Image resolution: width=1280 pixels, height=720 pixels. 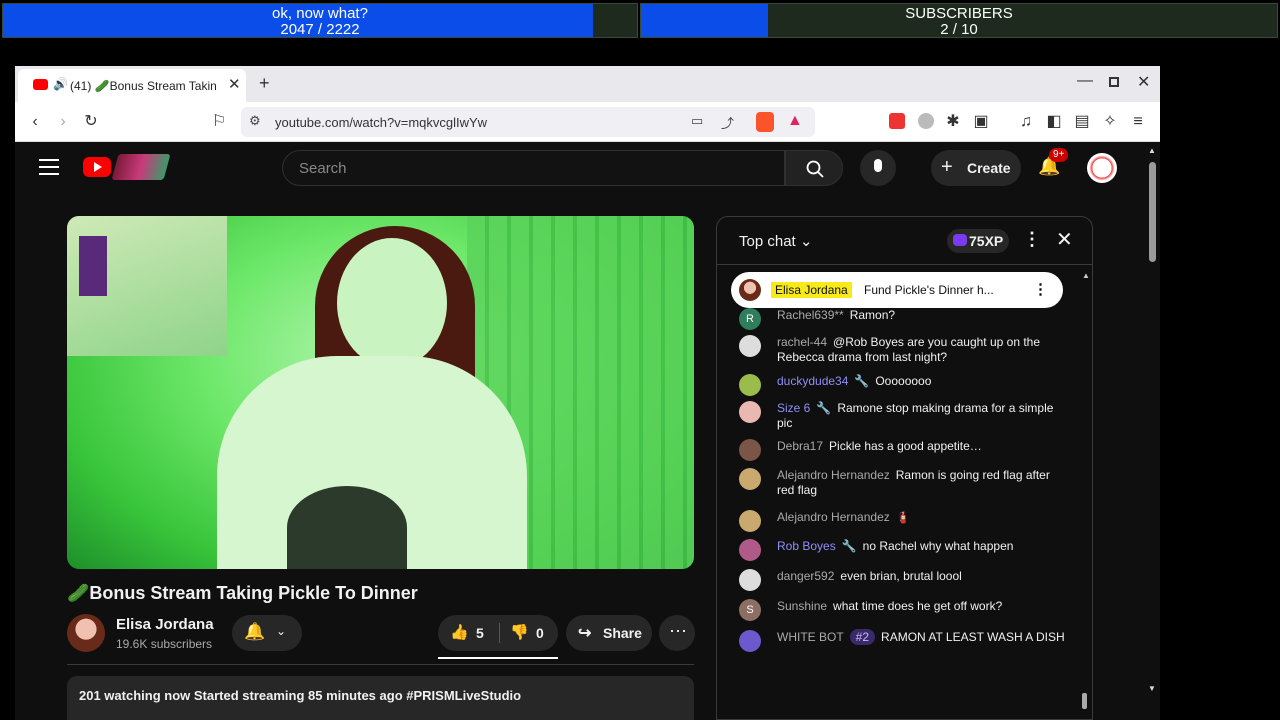 I want to click on bookmark-icon: ⚐, so click(x=219, y=122).